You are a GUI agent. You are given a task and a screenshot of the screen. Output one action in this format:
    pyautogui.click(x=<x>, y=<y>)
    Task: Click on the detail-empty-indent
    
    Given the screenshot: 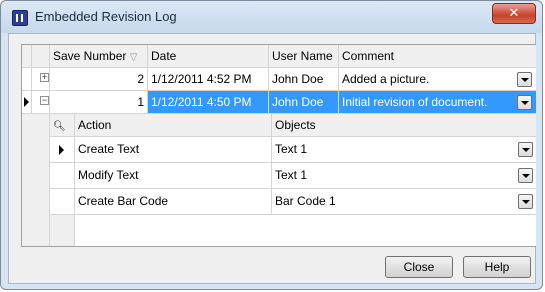 What is the action you would take?
    pyautogui.click(x=62, y=230)
    